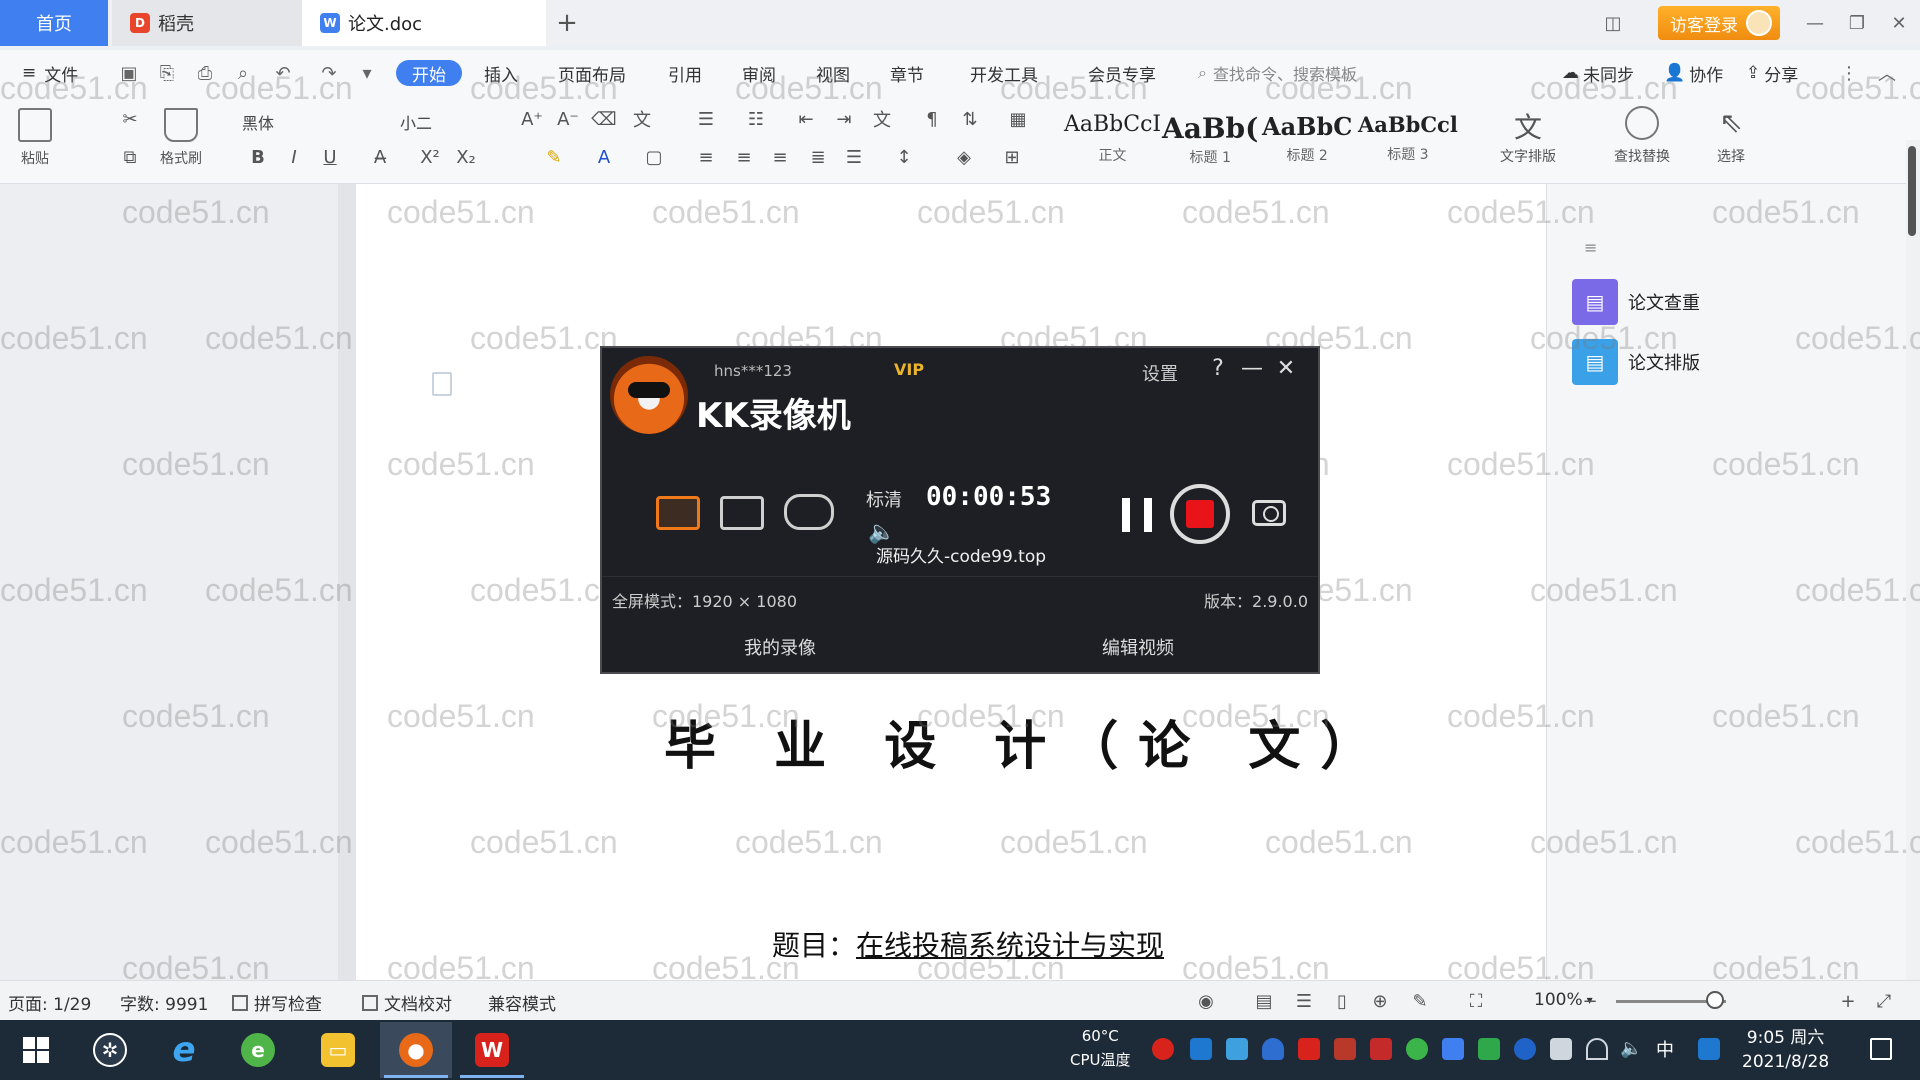 The width and height of the screenshot is (1920, 1080). What do you see at coordinates (1899, 23) in the screenshot?
I see `close-icon: ✕` at bounding box center [1899, 23].